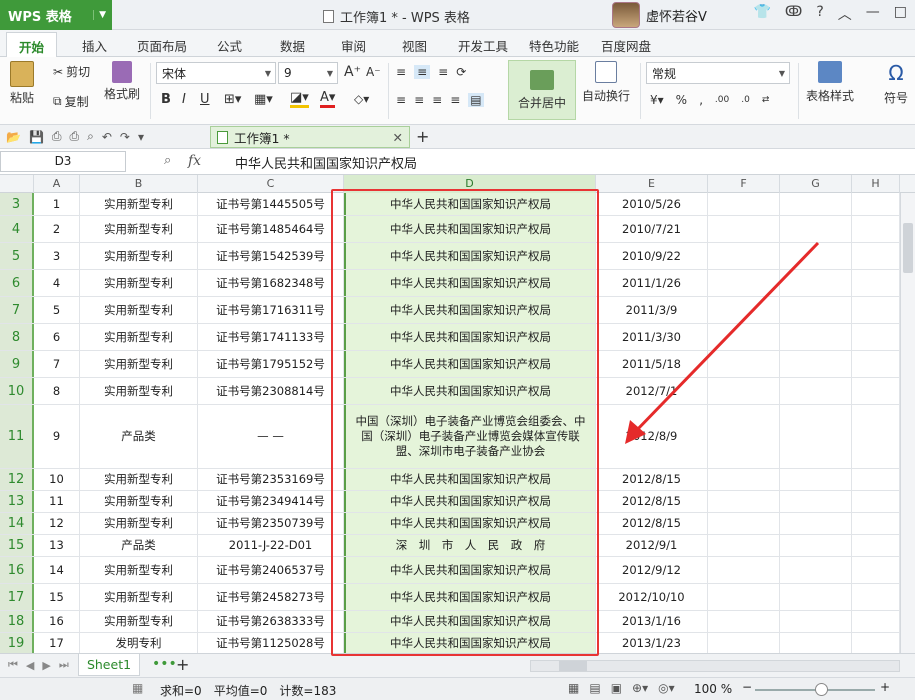 The image size is (915, 700). Describe the element at coordinates (310, 137) in the screenshot. I see `document-tab: 工作簿1 * ✕` at that location.